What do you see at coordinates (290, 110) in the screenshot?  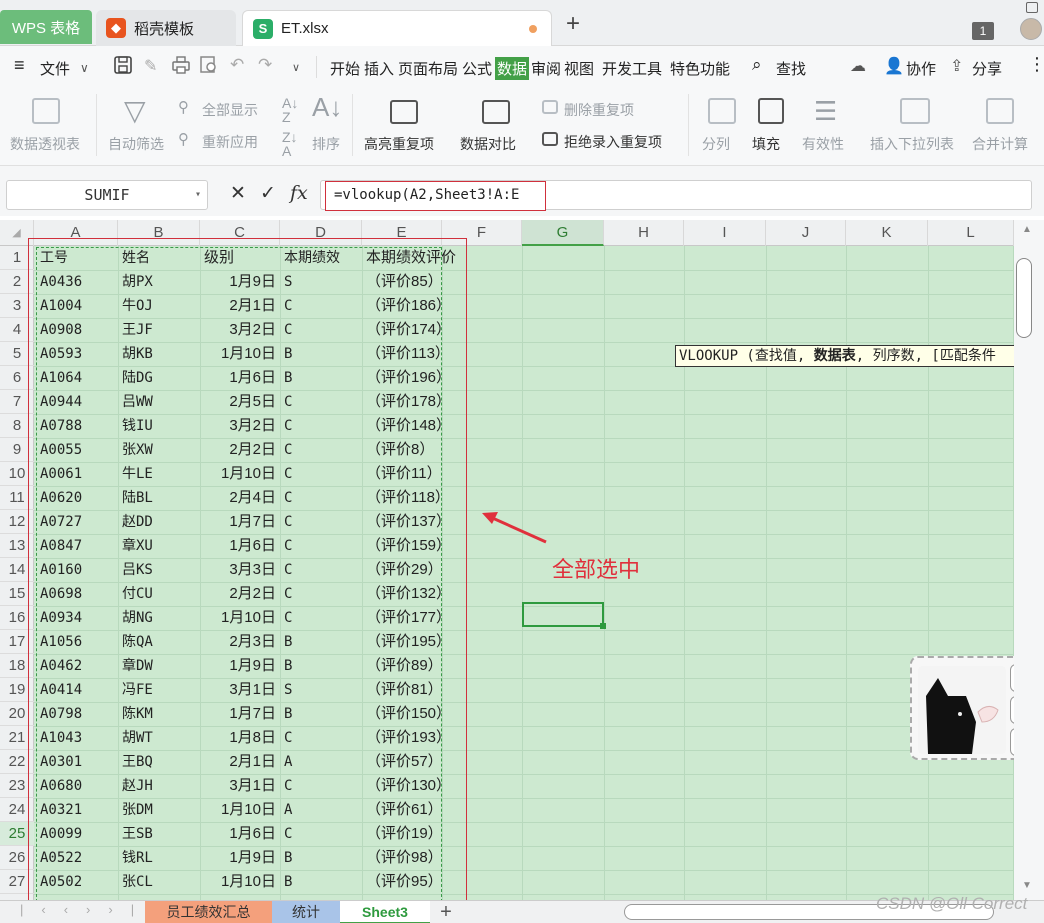 I see `sort-asc-icon: A↓ Z` at bounding box center [290, 110].